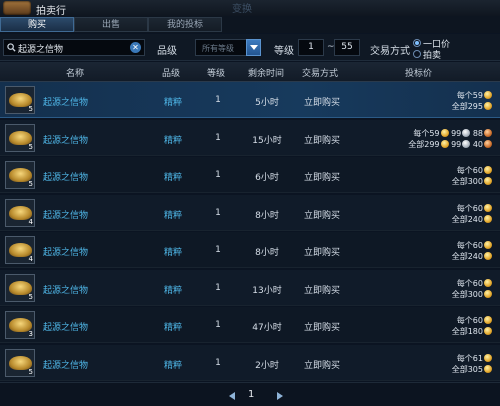 The height and width of the screenshot is (406, 500). What do you see at coordinates (488, 143) in the screenshot?
I see `copper-coin-icon` at bounding box center [488, 143].